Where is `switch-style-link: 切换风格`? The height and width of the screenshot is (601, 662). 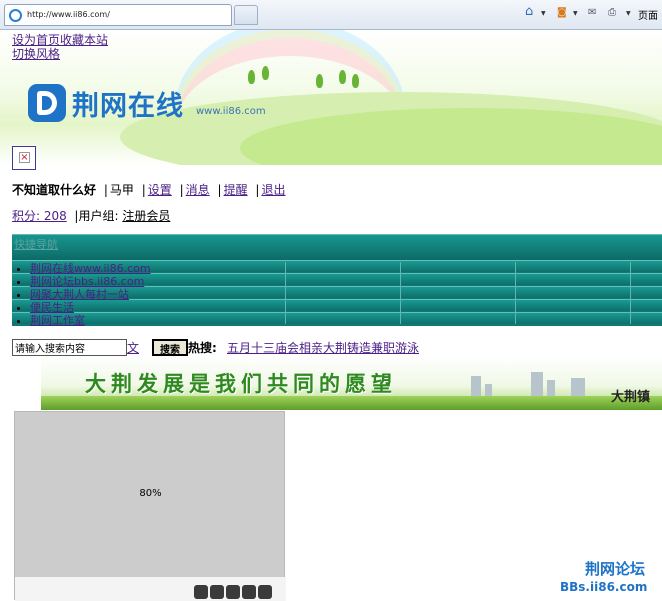
switch-style-link: 切换风格 is located at coordinates (60, 54).